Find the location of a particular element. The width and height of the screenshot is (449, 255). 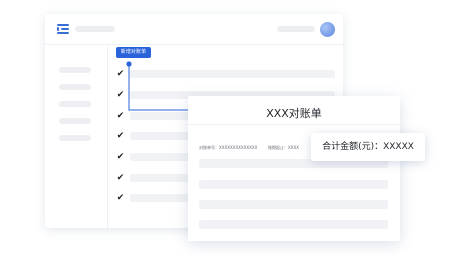

statement-number: 对账单号：XXXXXXXXXXXXXX is located at coordinates (228, 147).